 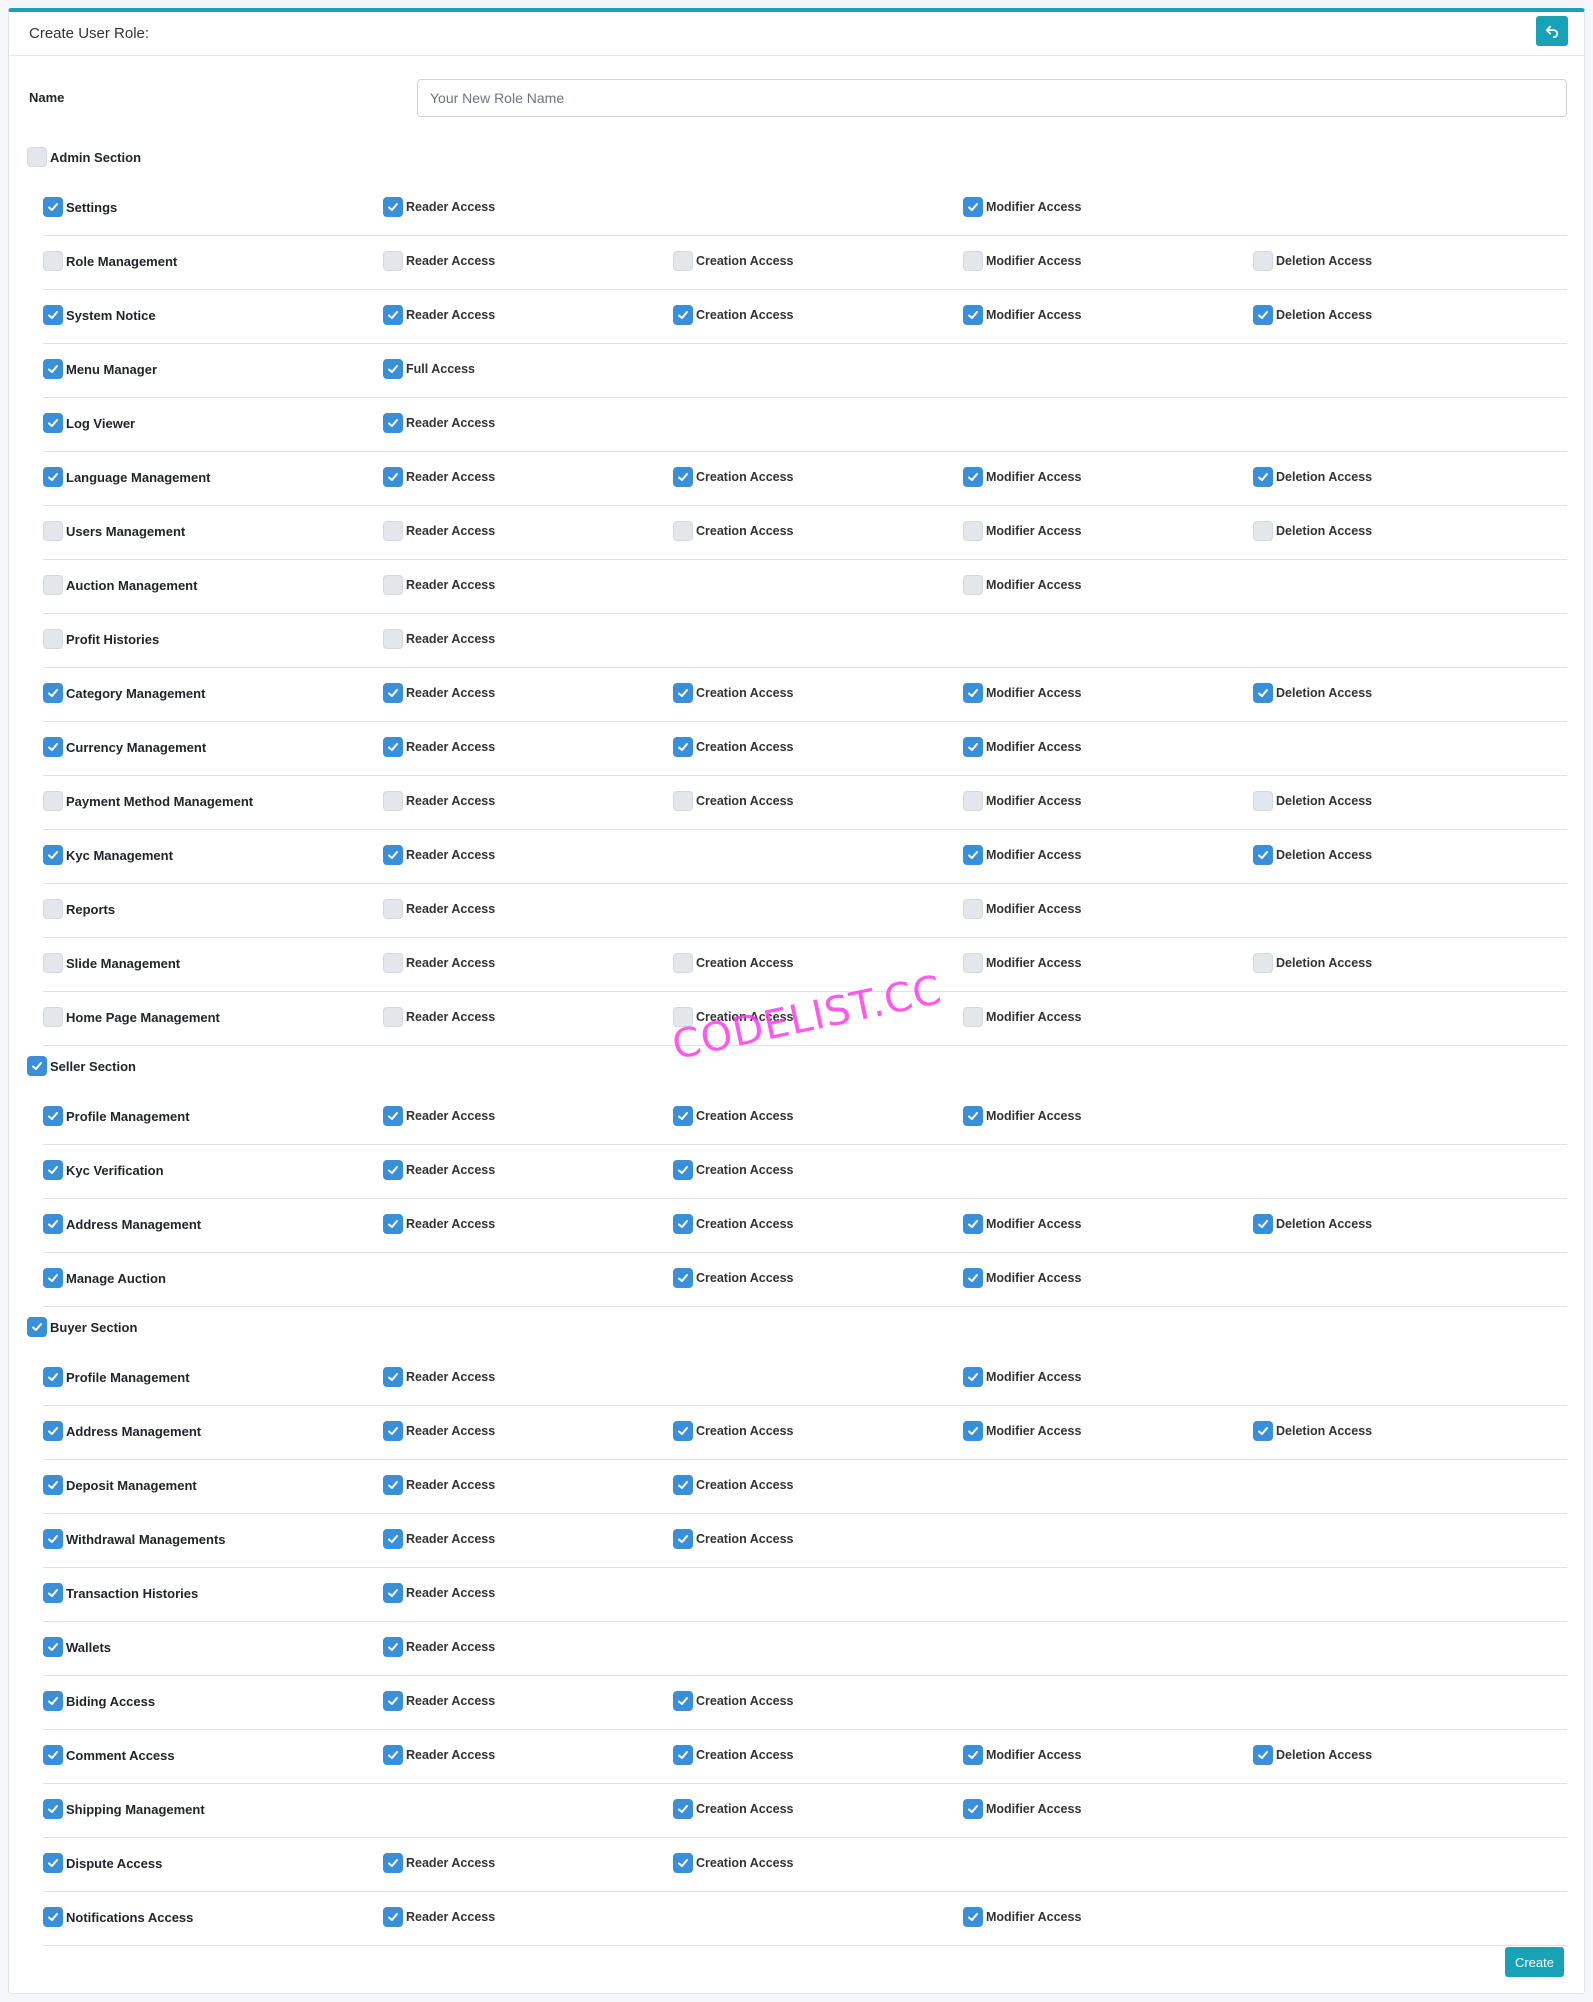 What do you see at coordinates (124, 693) in the screenshot?
I see `module-checkbox-label: Category Management` at bounding box center [124, 693].